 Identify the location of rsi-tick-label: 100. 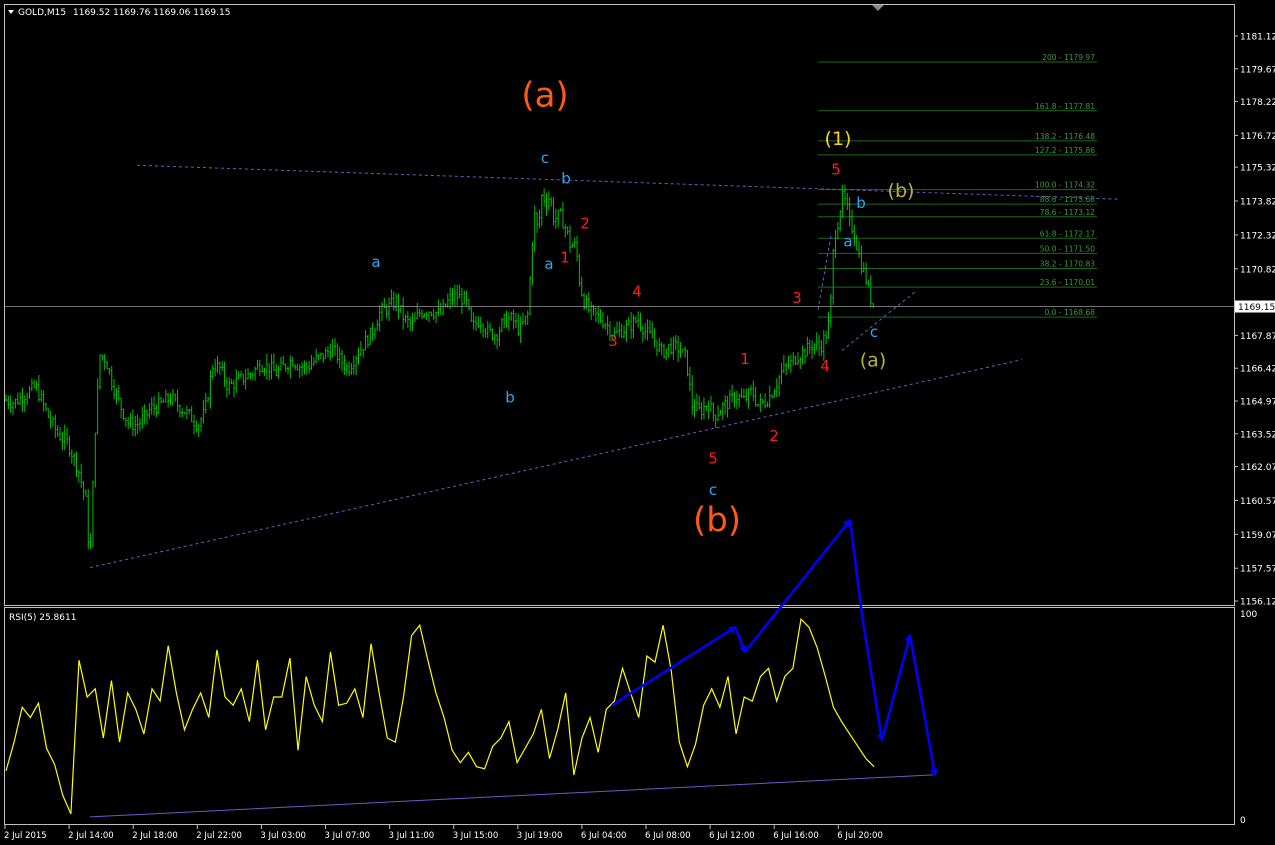
(1248, 615).